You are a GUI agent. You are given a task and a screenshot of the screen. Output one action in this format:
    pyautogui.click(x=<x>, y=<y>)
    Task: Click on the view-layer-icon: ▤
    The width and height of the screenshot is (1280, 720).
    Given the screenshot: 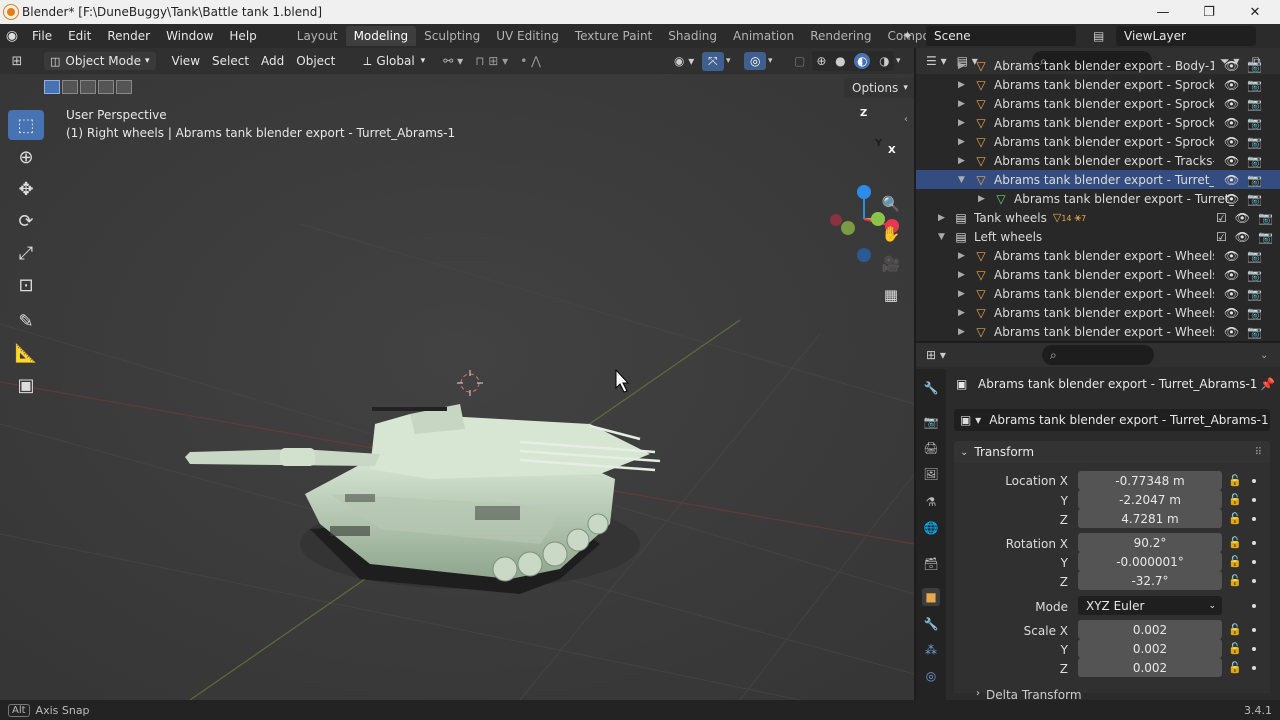 What is the action you would take?
    pyautogui.click(x=1098, y=36)
    